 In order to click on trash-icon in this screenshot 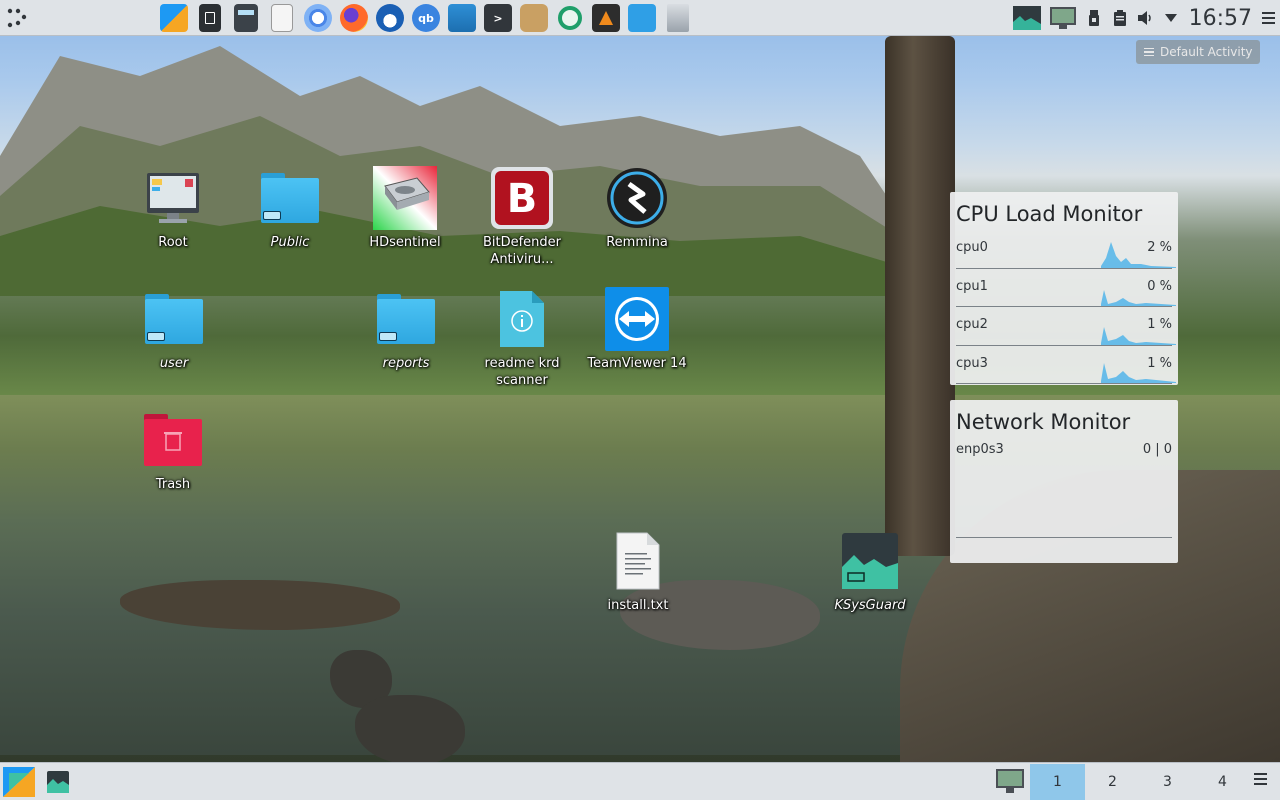, I will do `click(173, 440)`.